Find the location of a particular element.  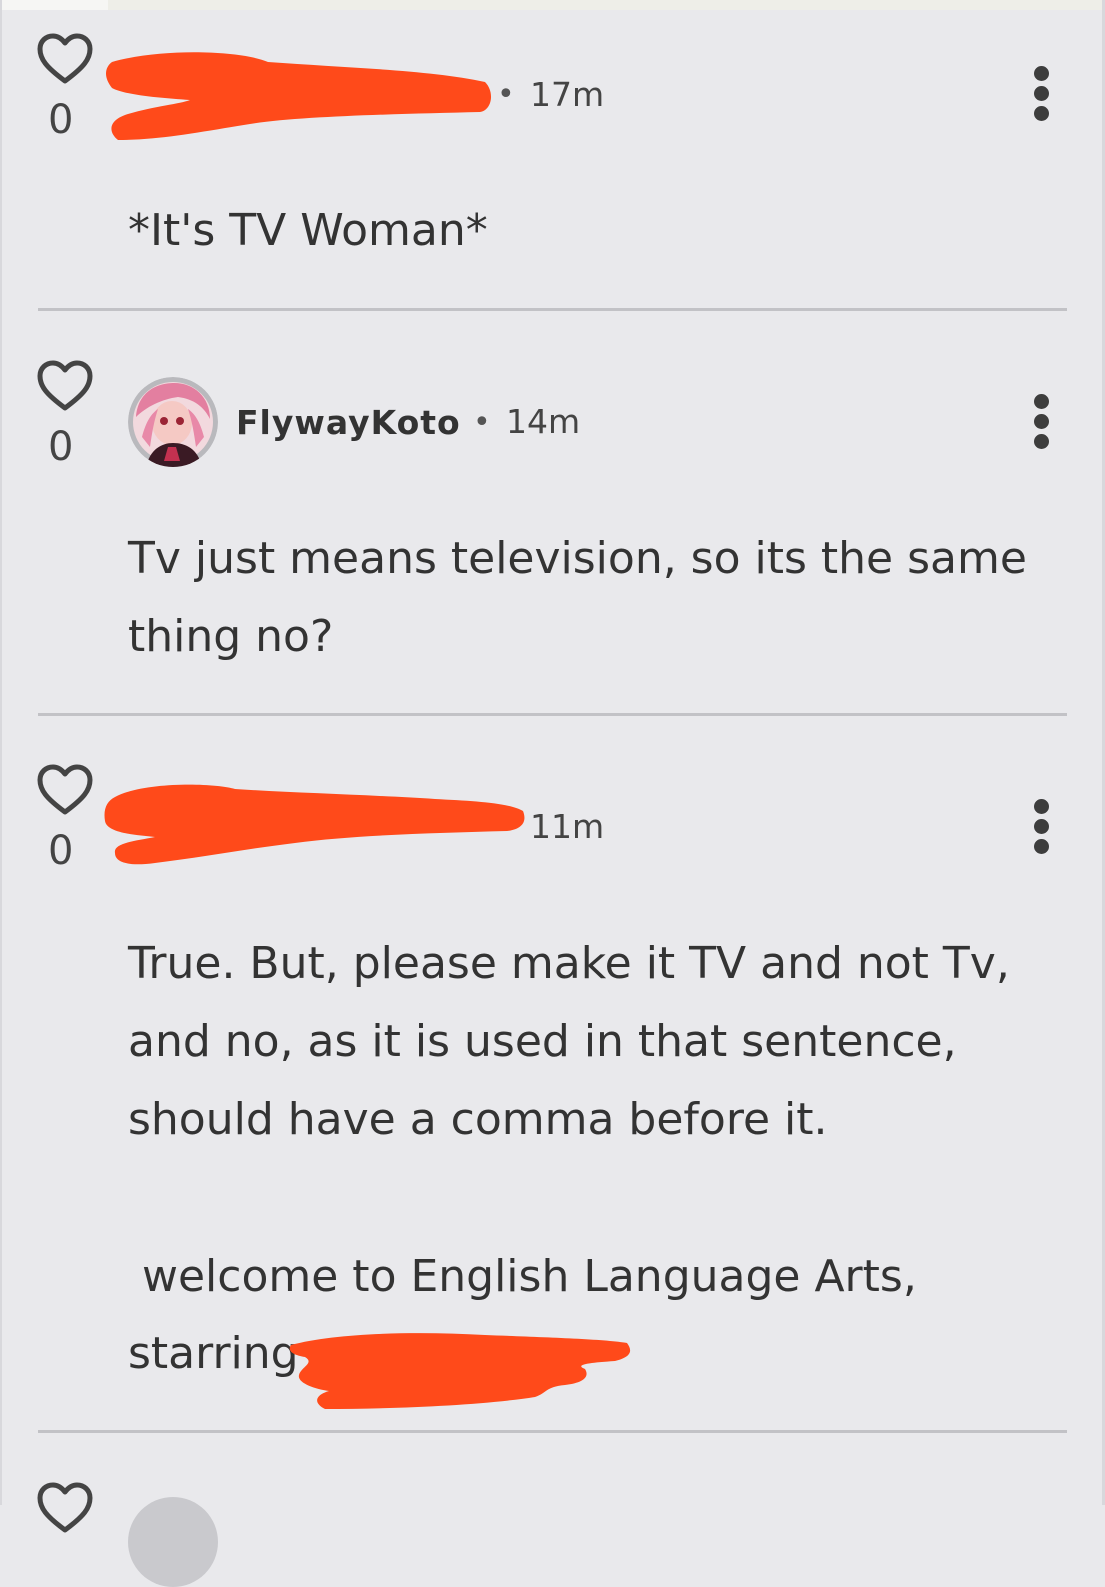

comment-text-line2: welcome to English Language Arts, is located at coordinates (522, 1276).